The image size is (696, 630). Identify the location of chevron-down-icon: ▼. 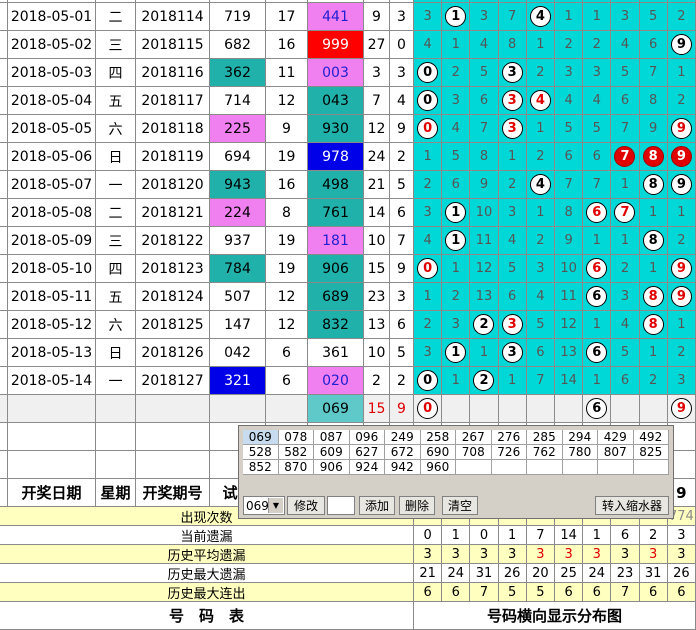
(275, 505).